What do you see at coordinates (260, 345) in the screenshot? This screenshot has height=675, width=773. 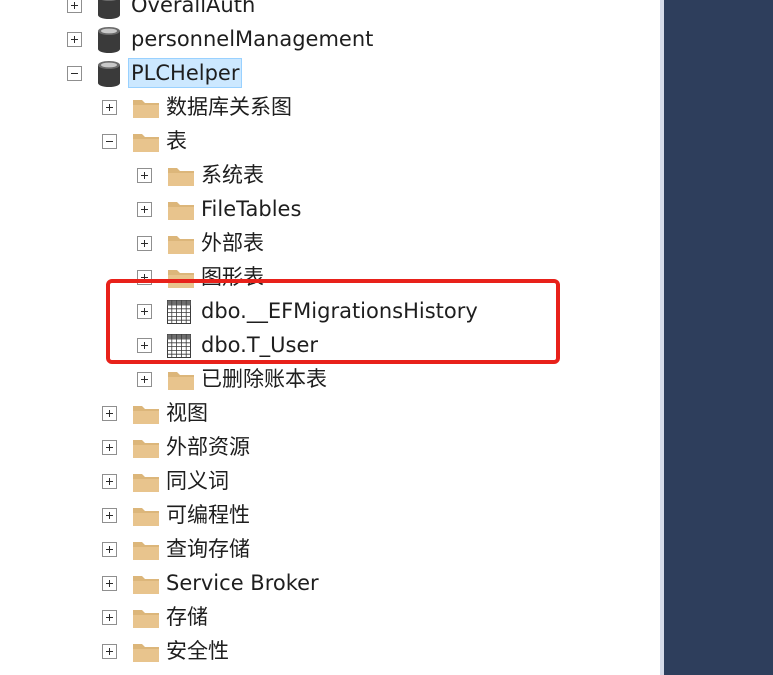 I see `tree-item-label: dbo.T_User` at bounding box center [260, 345].